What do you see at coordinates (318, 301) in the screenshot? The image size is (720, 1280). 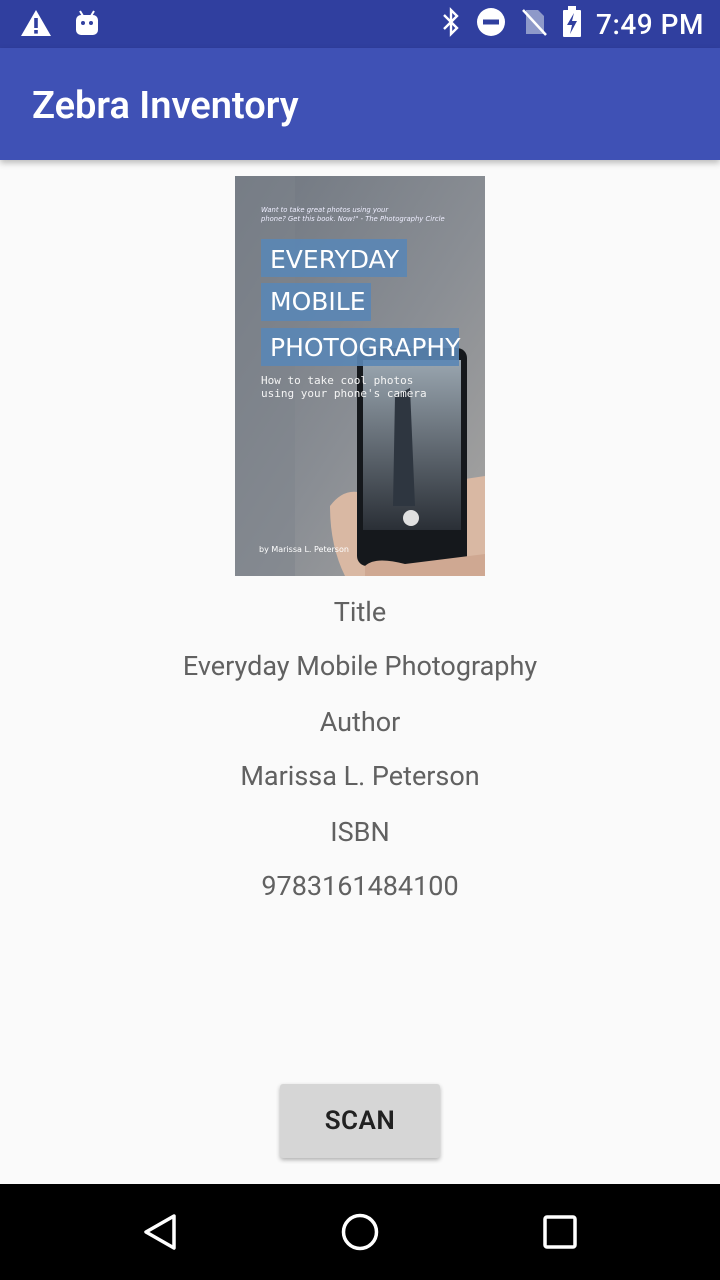 I see `cover-title-line2: MOBILE` at bounding box center [318, 301].